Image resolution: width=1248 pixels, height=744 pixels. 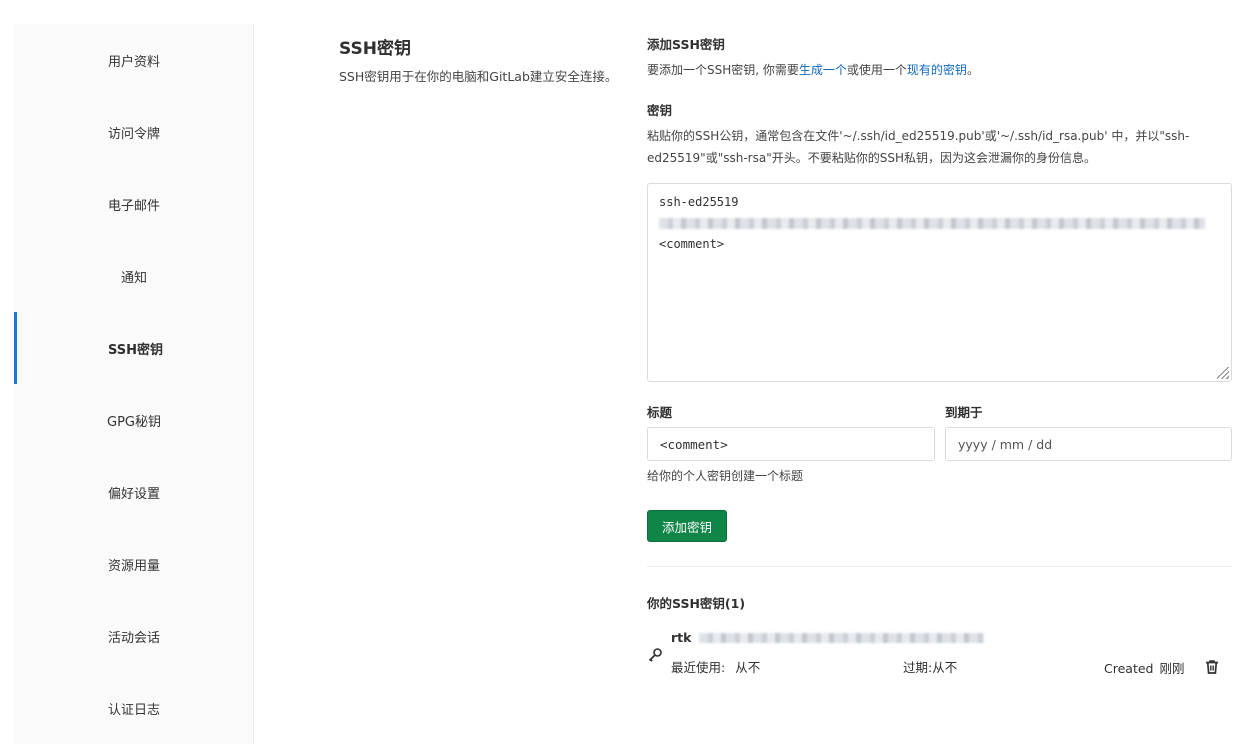 I want to click on key-line-type: ssh-ed25519, so click(x=699, y=202).